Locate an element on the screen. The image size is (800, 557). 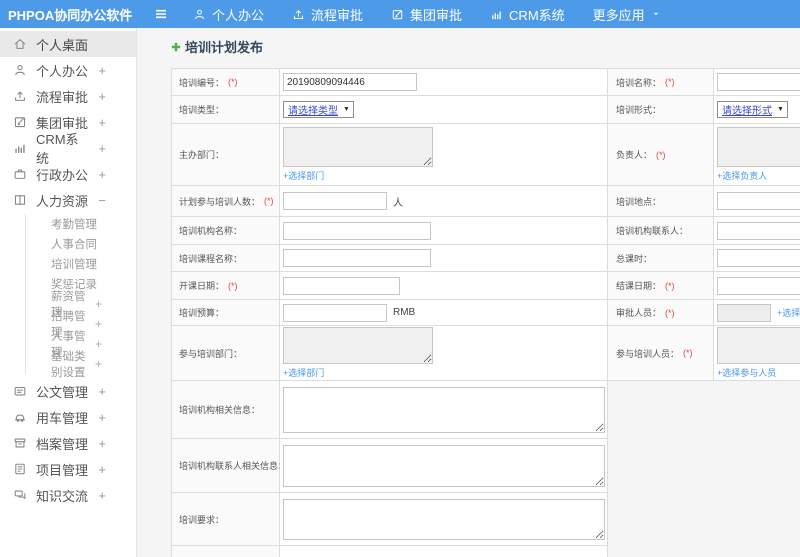
select-dropdown: 请选择类型 ▼ is located at coordinates (318, 109).